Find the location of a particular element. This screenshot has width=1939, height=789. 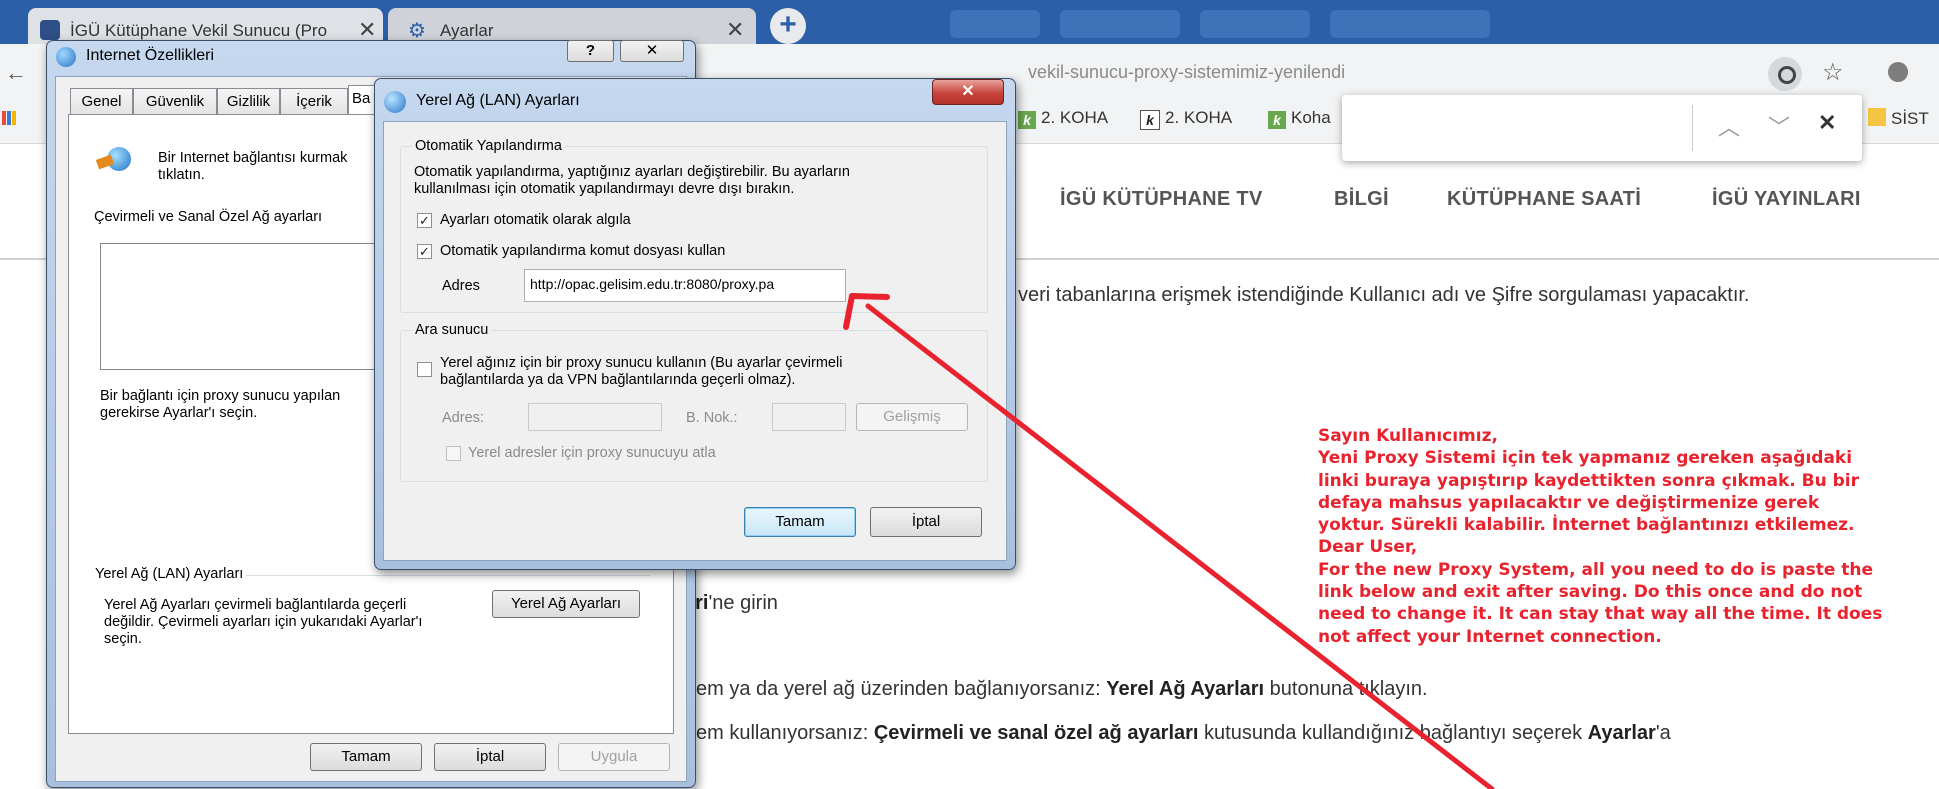

arrow-head is located at coordinates (866, 311).